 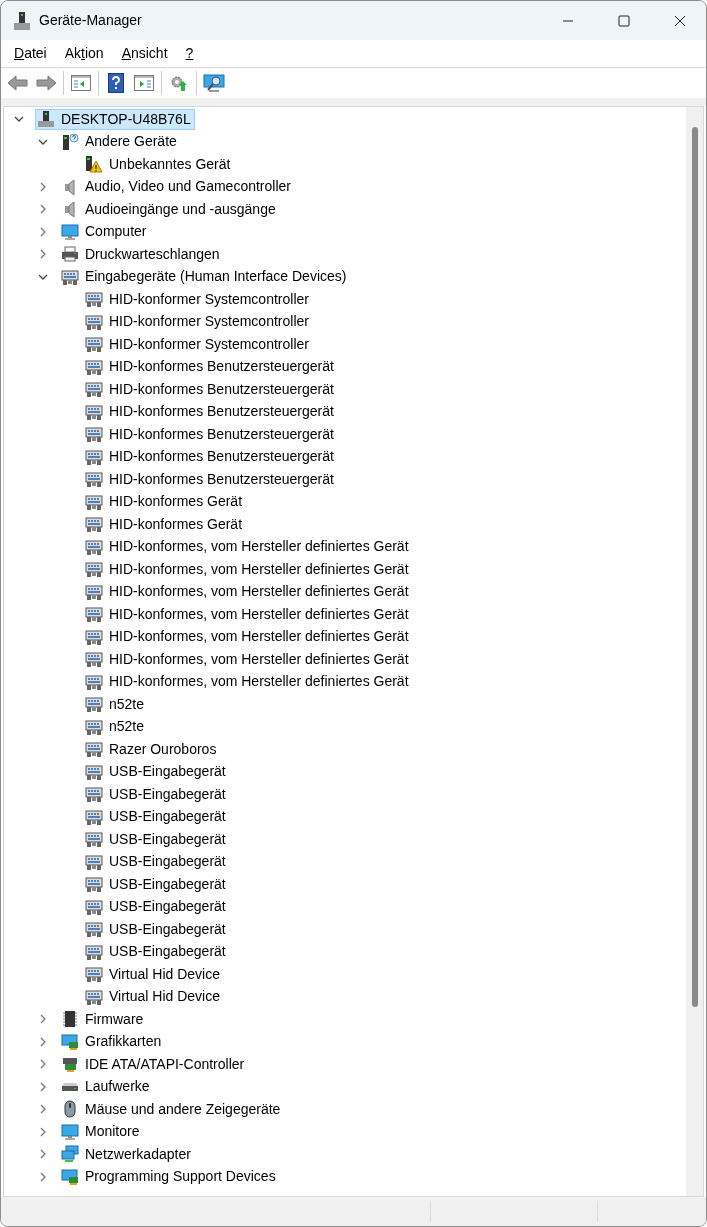 What do you see at coordinates (205, 277) in the screenshot?
I see `tree-item: Eingabegeräte (Human Interface Devices)` at bounding box center [205, 277].